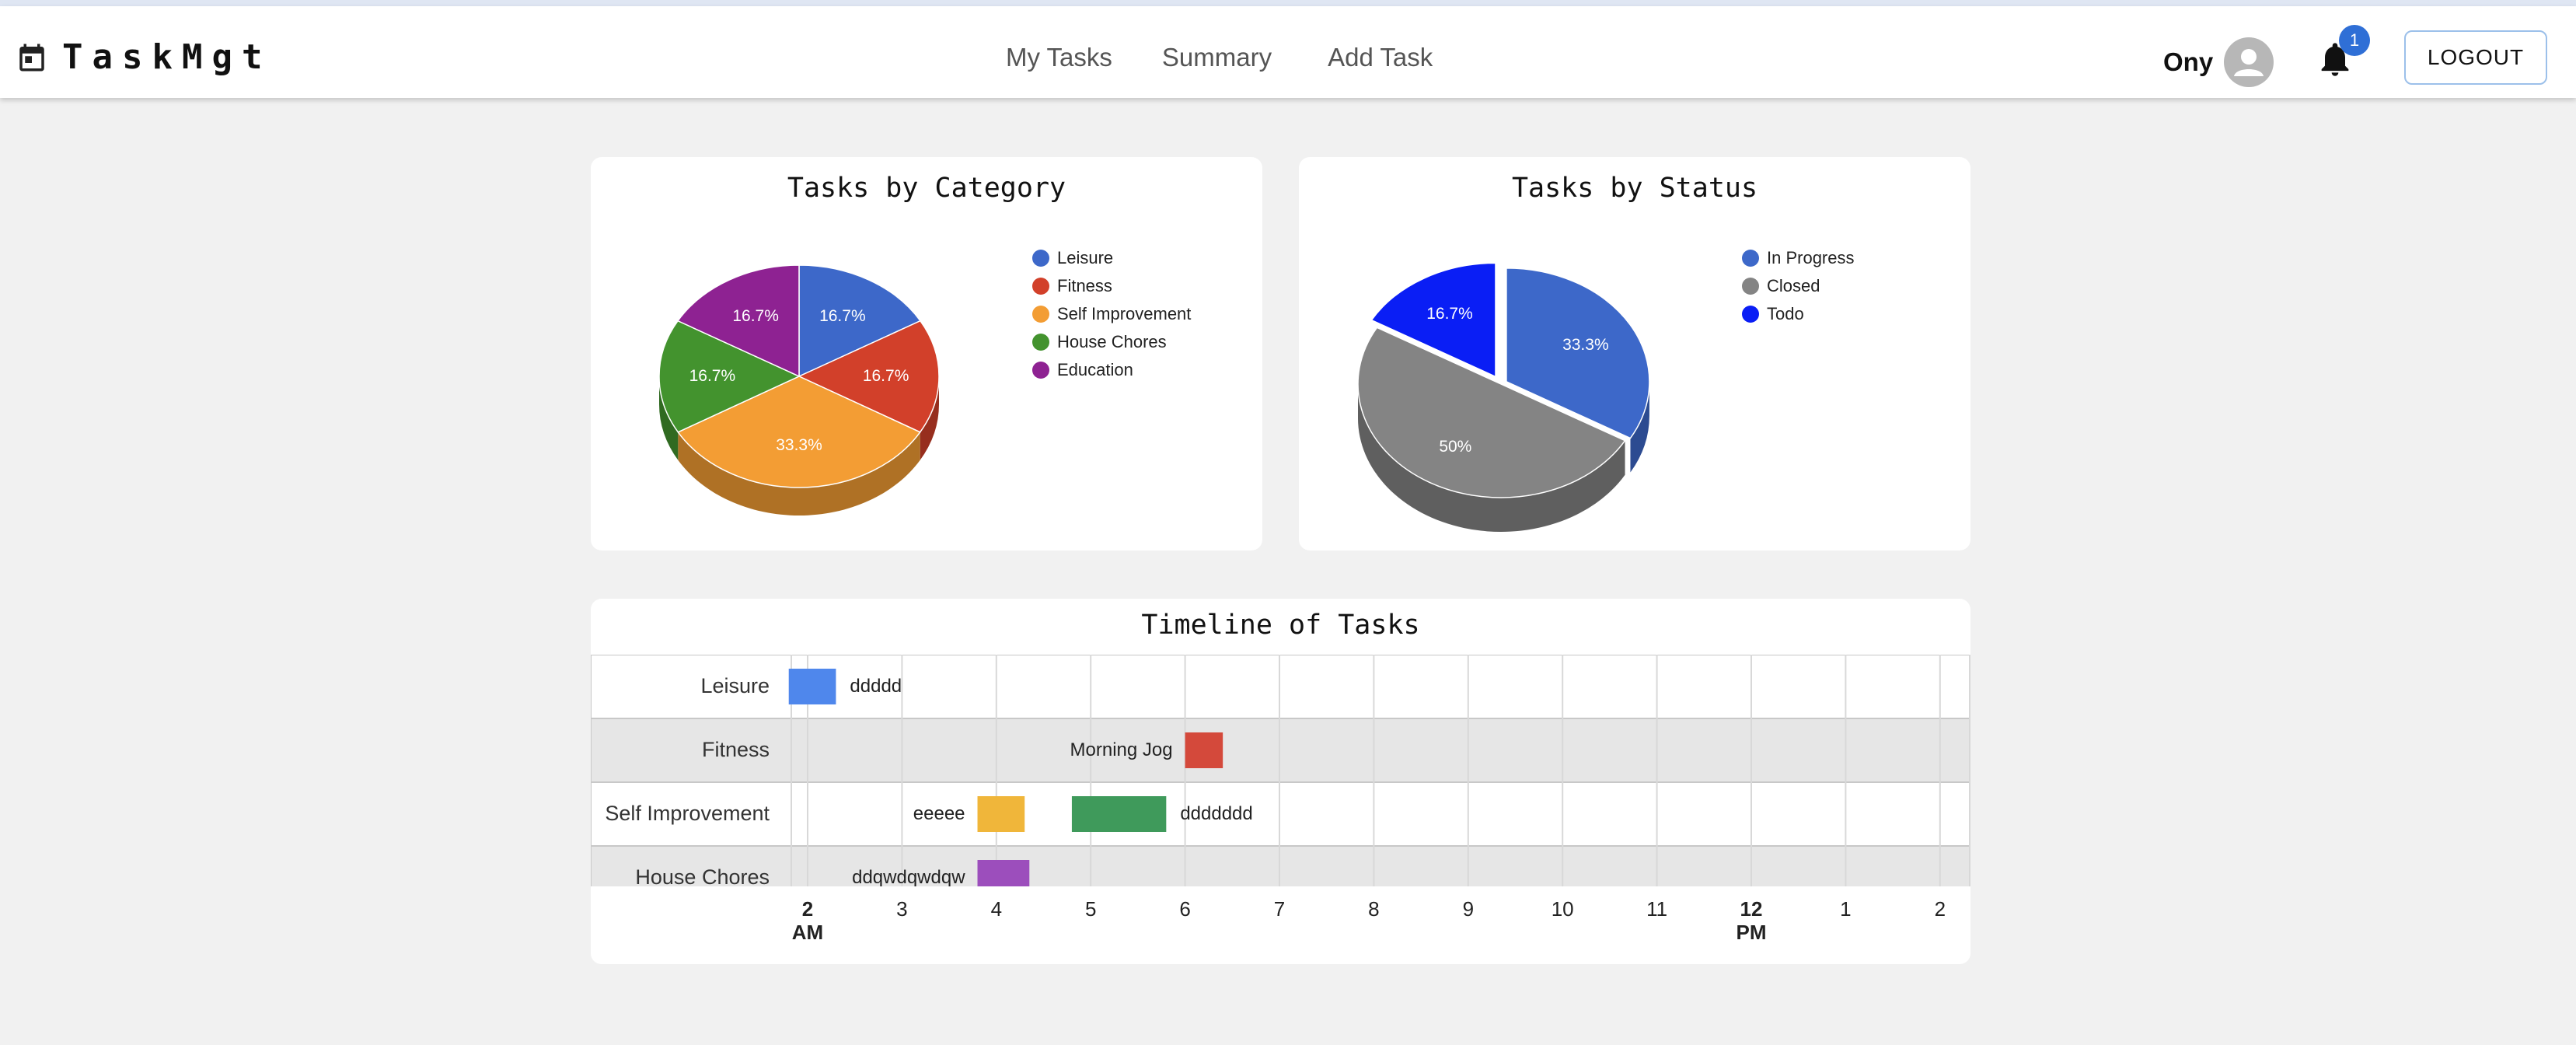  Describe the element at coordinates (812, 686) in the screenshot. I see `timeline-bar-ddddd` at that location.